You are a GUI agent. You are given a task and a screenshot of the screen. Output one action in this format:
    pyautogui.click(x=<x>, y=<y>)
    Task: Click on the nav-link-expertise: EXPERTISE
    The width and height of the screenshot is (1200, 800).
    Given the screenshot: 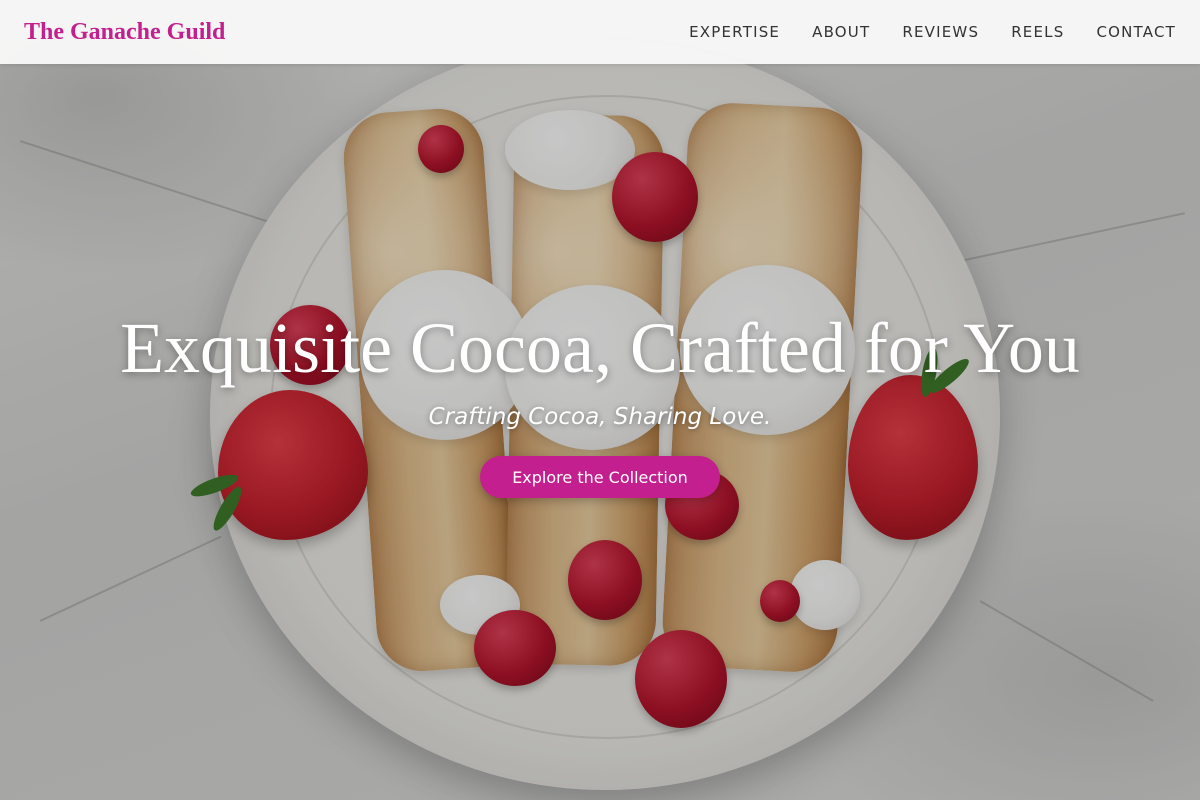 What is the action you would take?
    pyautogui.click(x=734, y=32)
    